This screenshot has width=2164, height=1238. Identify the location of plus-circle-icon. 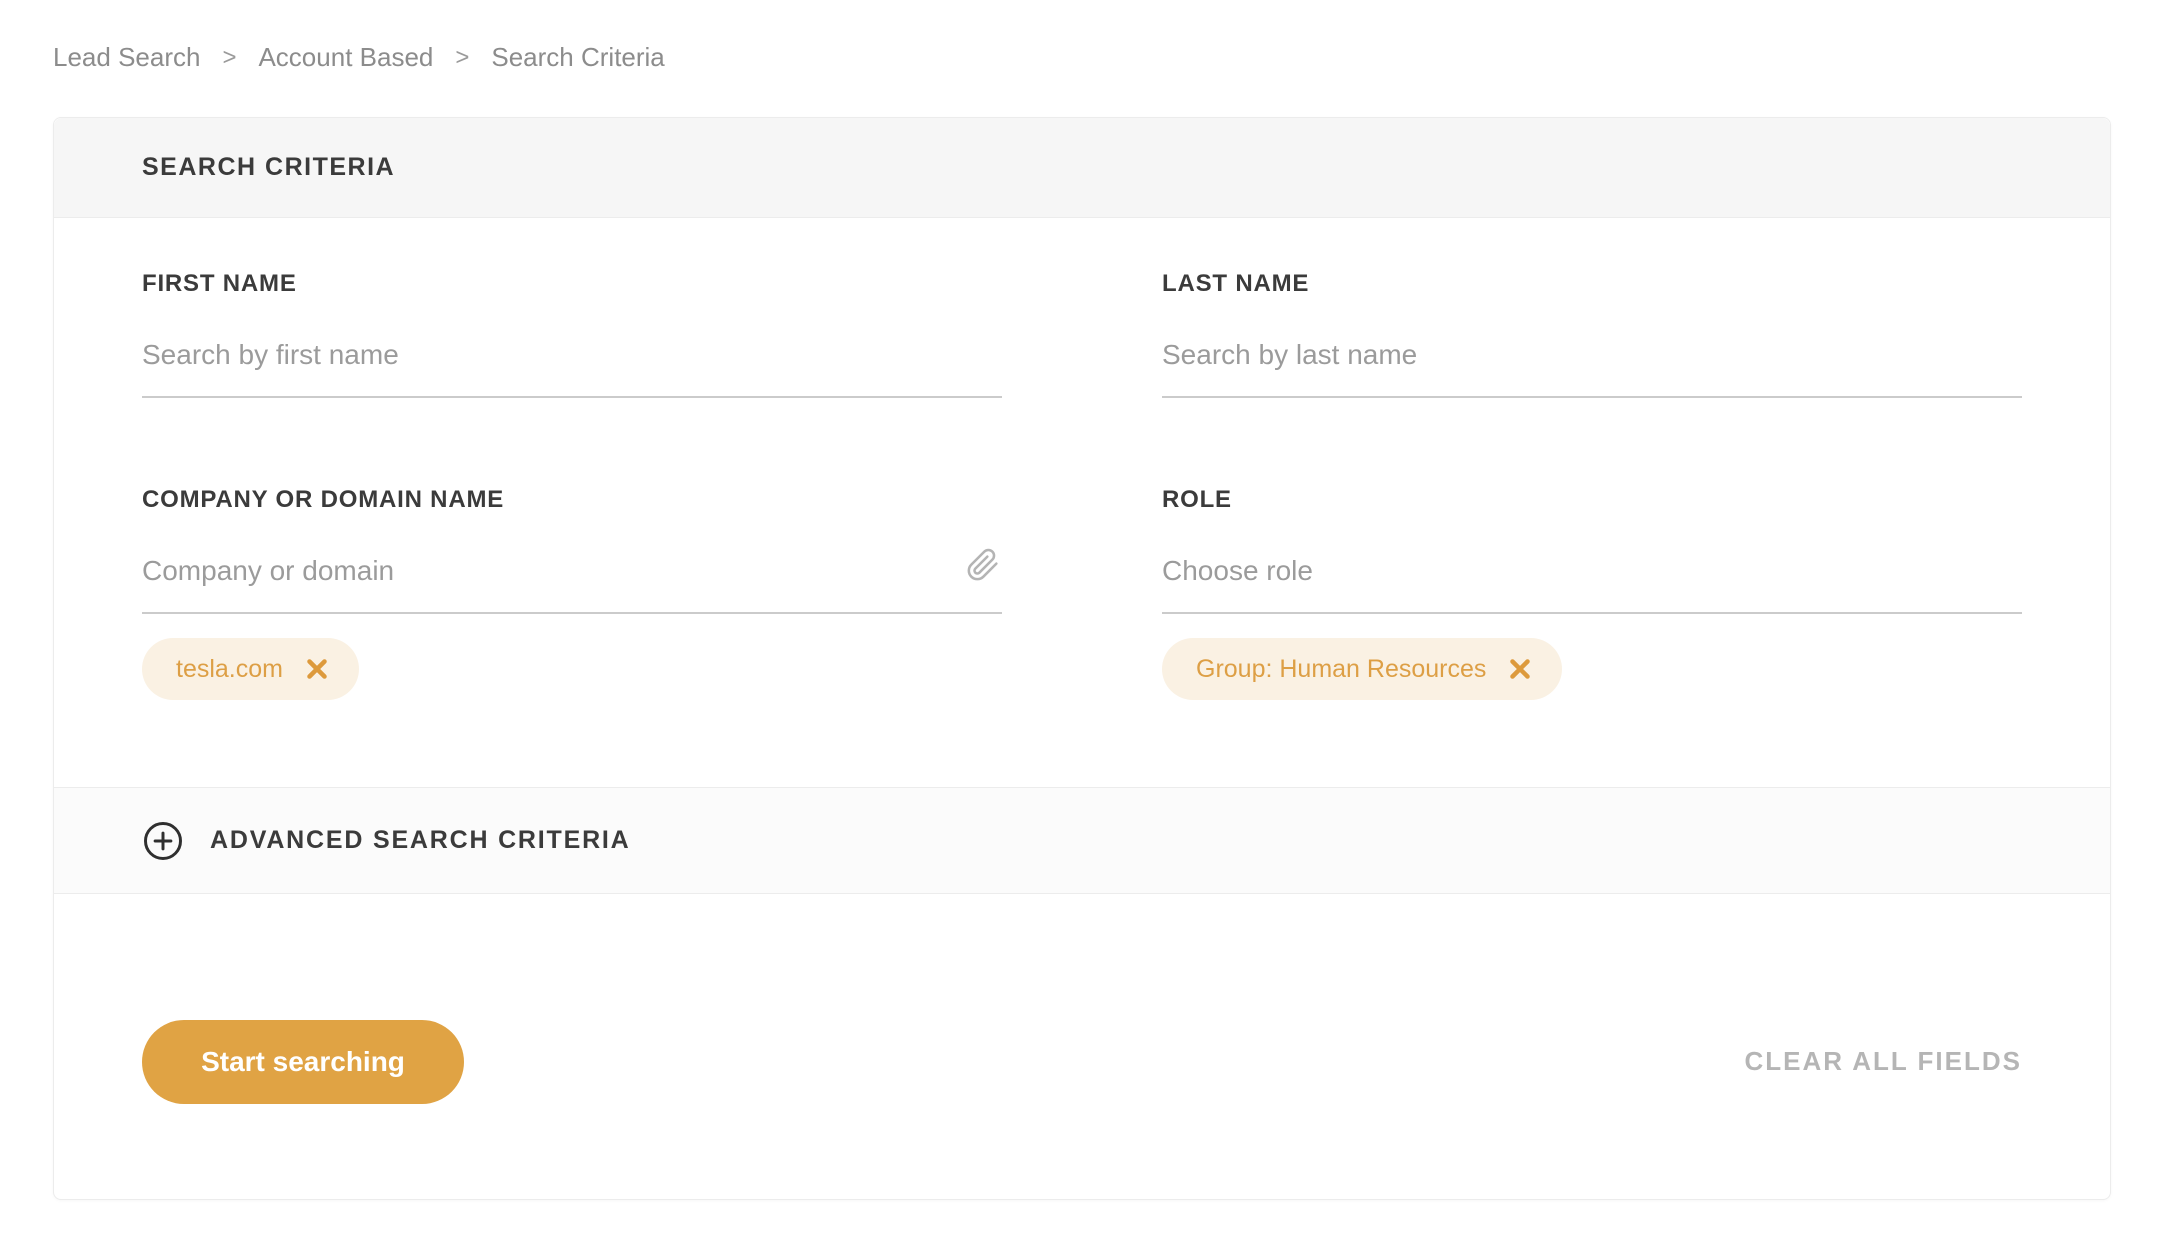
(163, 841).